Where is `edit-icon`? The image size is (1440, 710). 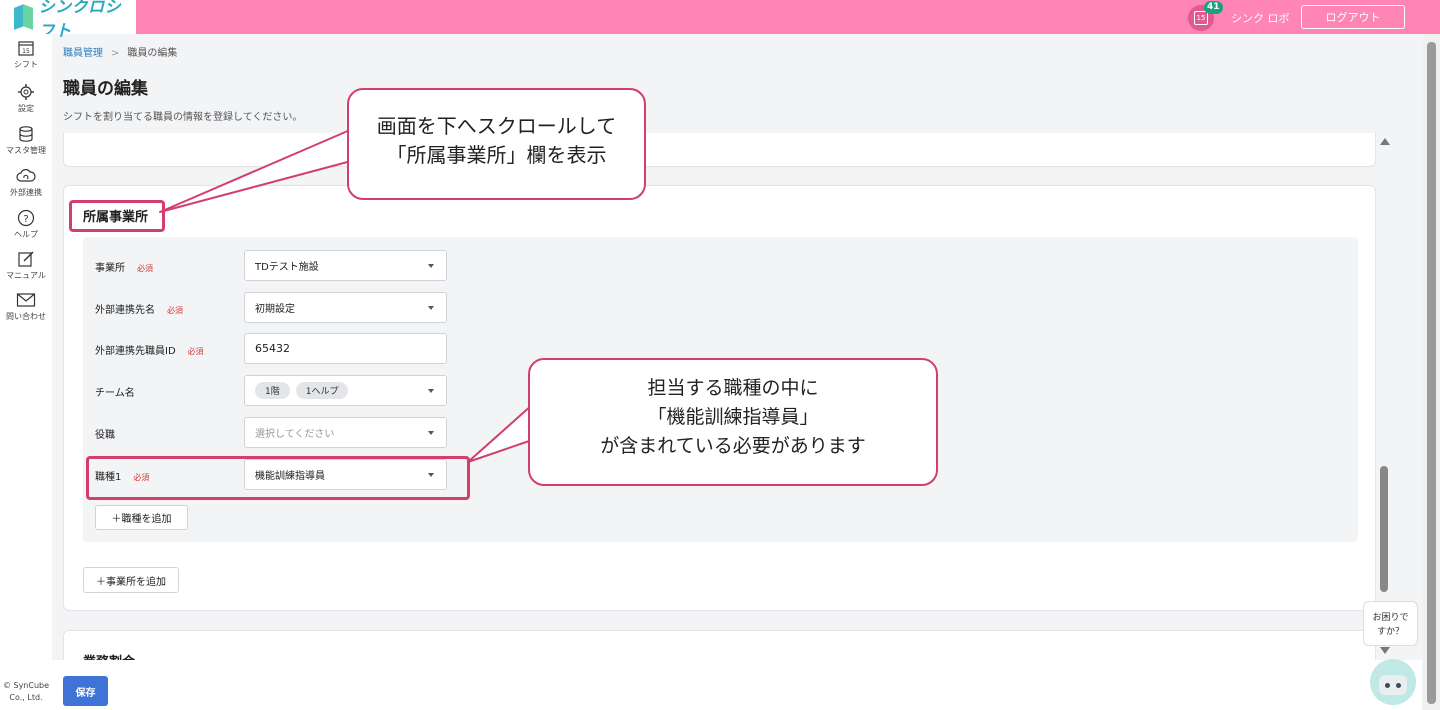
edit-icon is located at coordinates (26, 259).